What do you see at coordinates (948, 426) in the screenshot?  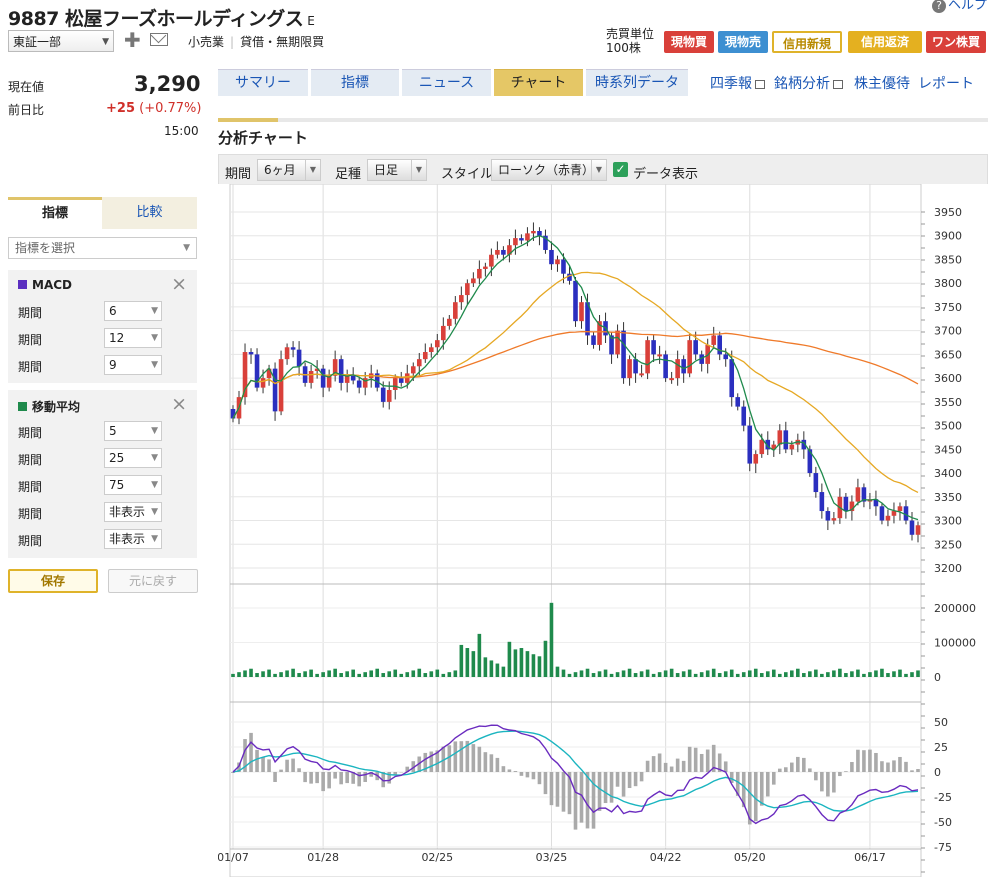 I see `price-tick-label: 3500` at bounding box center [948, 426].